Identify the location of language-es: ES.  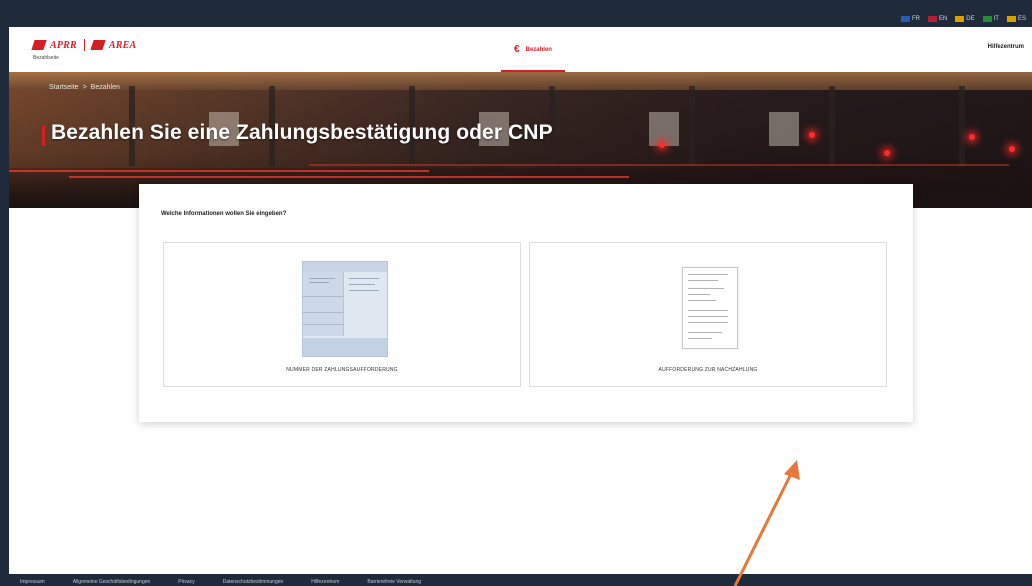
(1016, 19).